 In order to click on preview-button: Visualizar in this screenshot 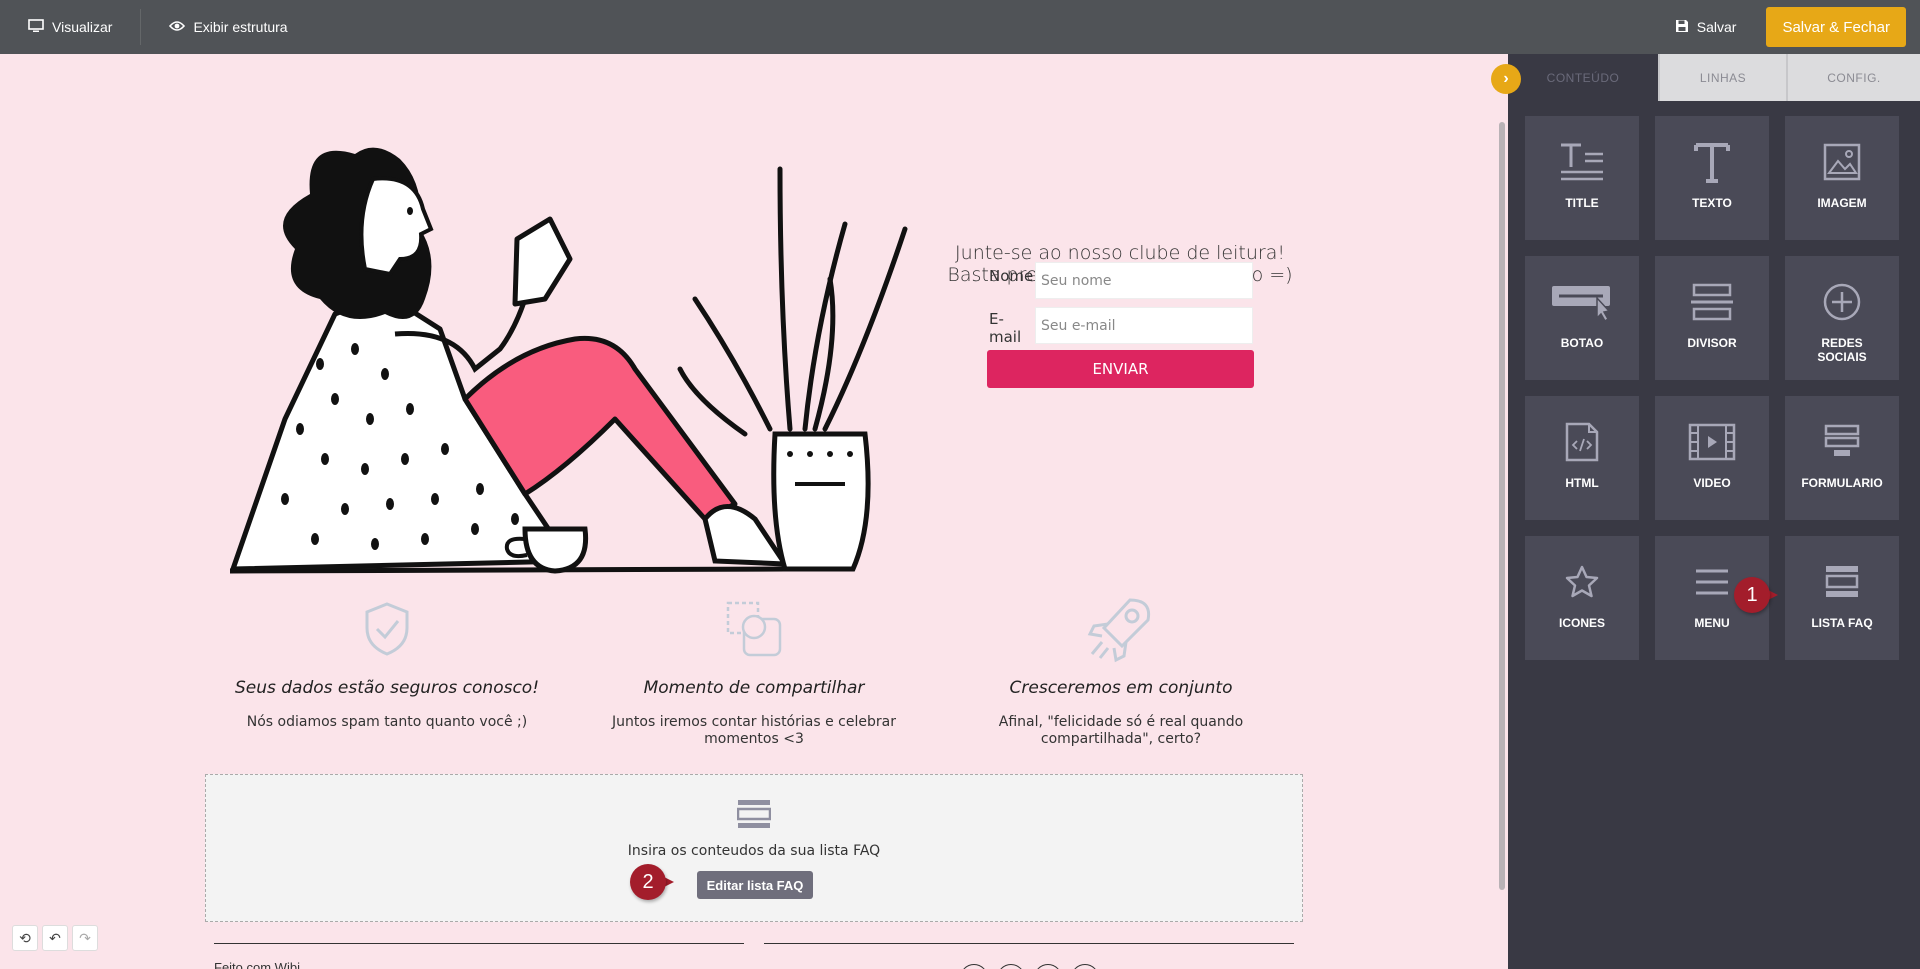, I will do `click(70, 27)`.